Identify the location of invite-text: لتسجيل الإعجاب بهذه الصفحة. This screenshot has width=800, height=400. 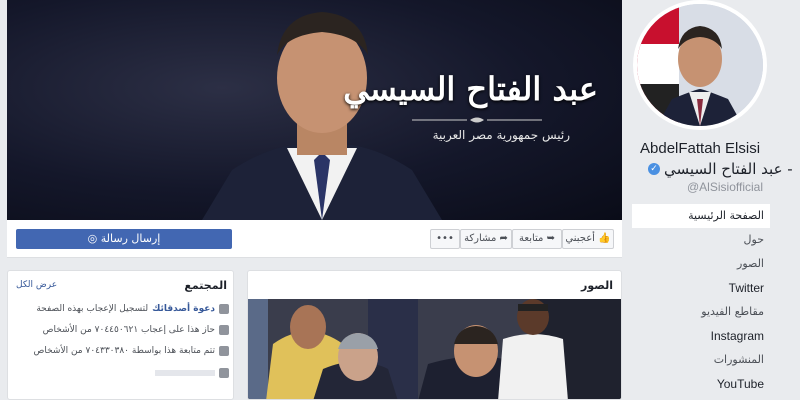
(92, 309).